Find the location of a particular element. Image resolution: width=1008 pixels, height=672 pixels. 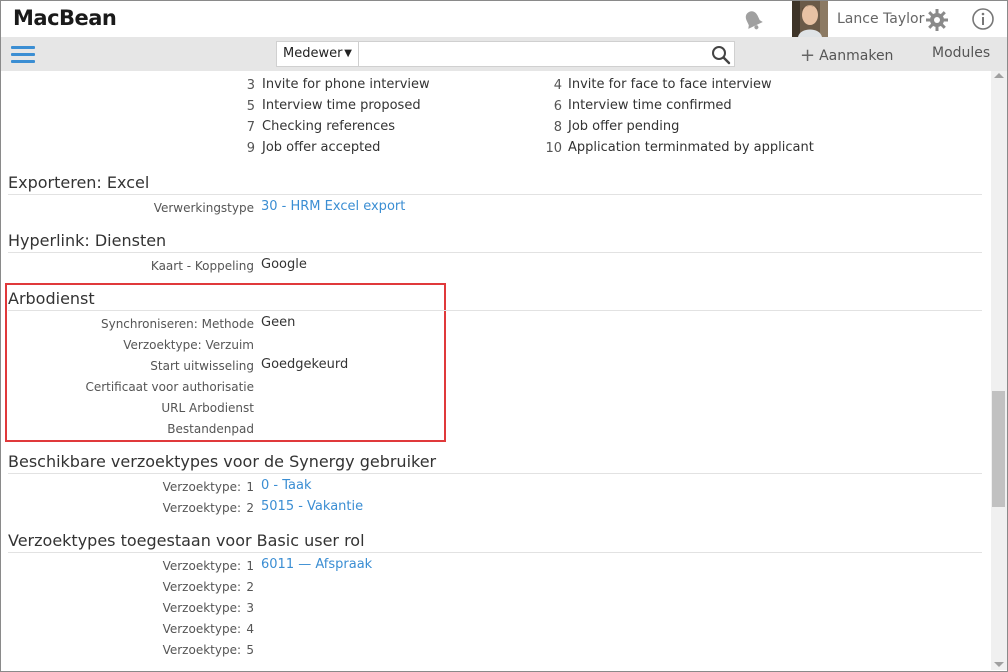

user-name: Lance Taylor is located at coordinates (880, 19).